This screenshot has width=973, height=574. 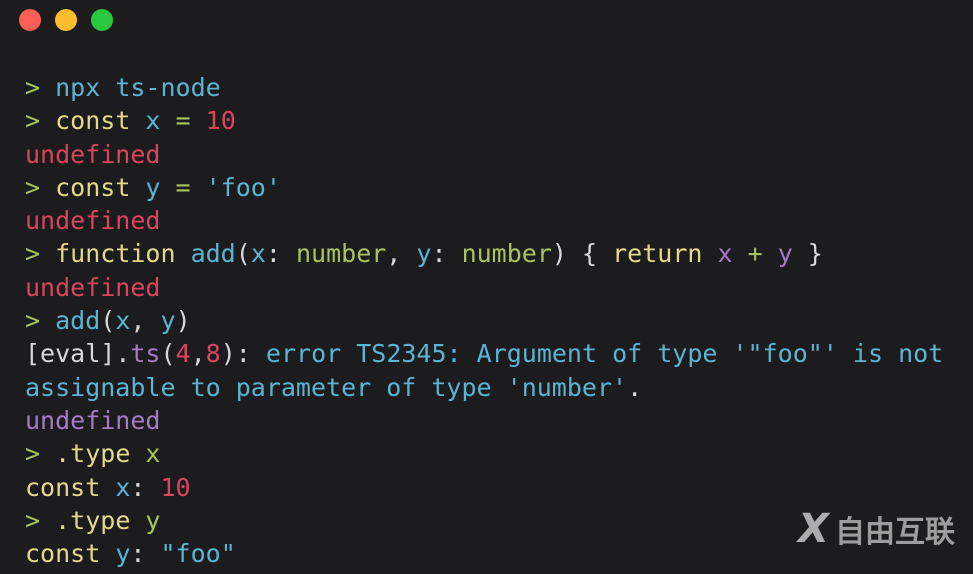 I want to click on terminal-token: "foo", so click(x=190, y=554).